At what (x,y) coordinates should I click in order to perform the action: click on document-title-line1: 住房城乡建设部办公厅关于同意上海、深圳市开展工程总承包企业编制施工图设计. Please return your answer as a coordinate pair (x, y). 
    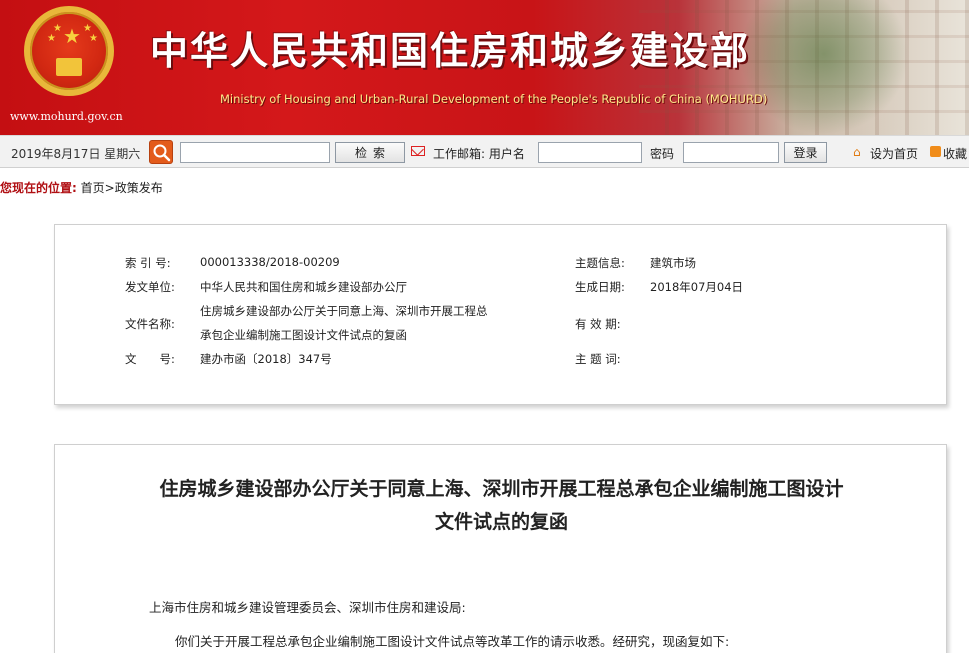
    Looking at the image, I should click on (501, 489).